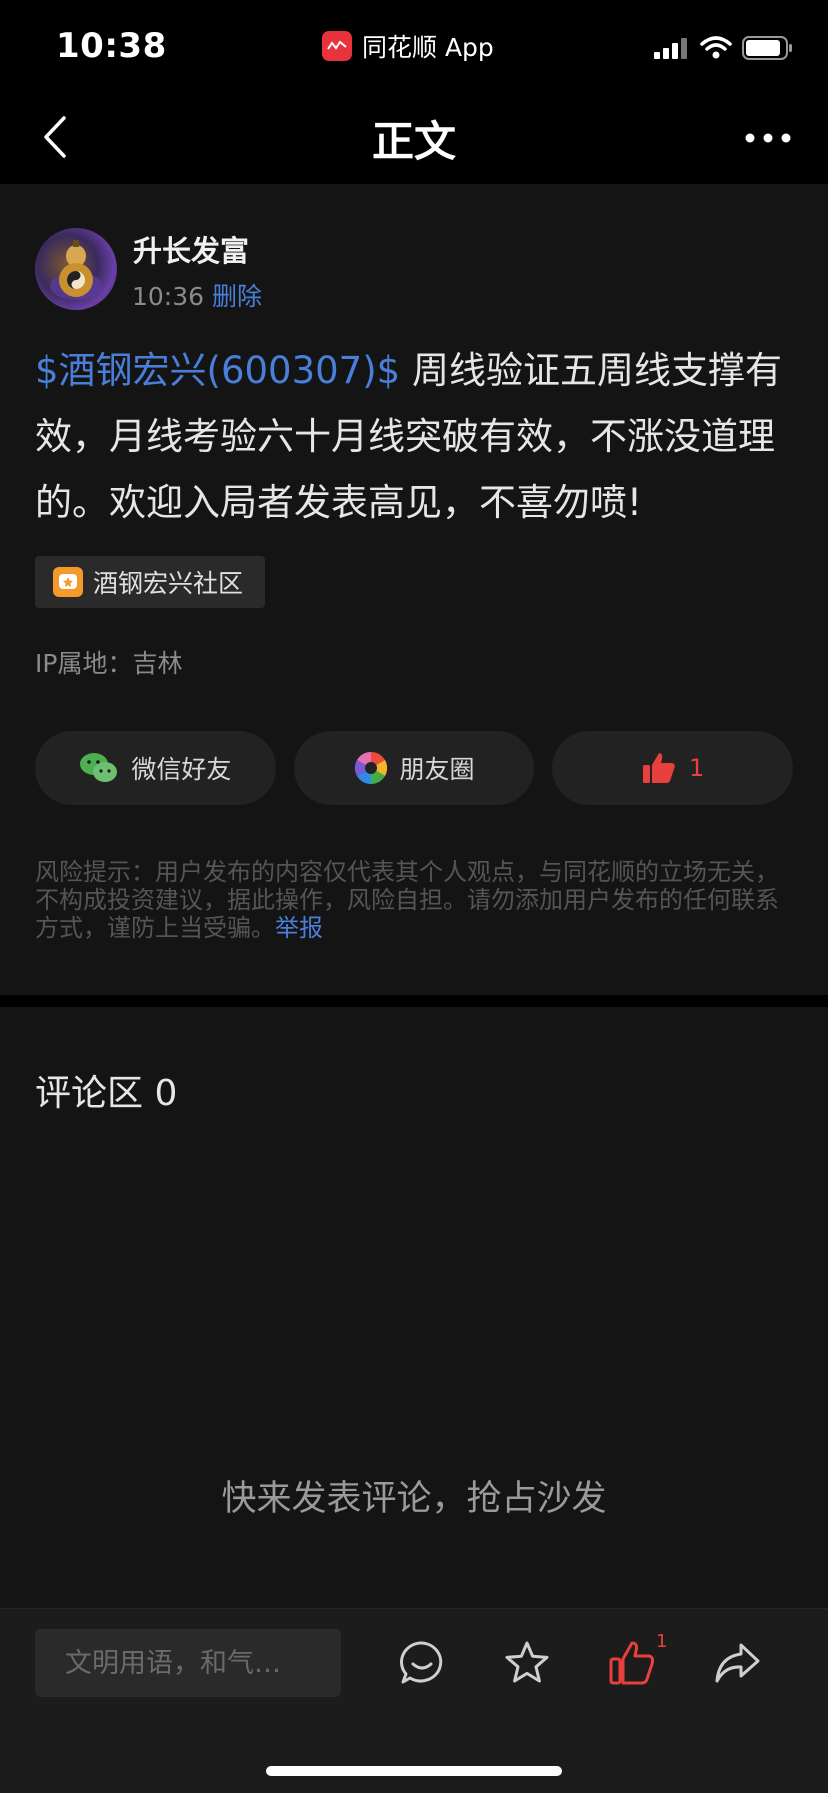 This screenshot has width=828, height=1793. I want to click on more-icon, so click(768, 138).